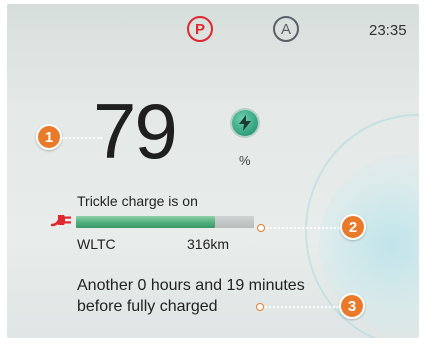  Describe the element at coordinates (245, 123) in the screenshot. I see `lightning-bolt-icon` at that location.